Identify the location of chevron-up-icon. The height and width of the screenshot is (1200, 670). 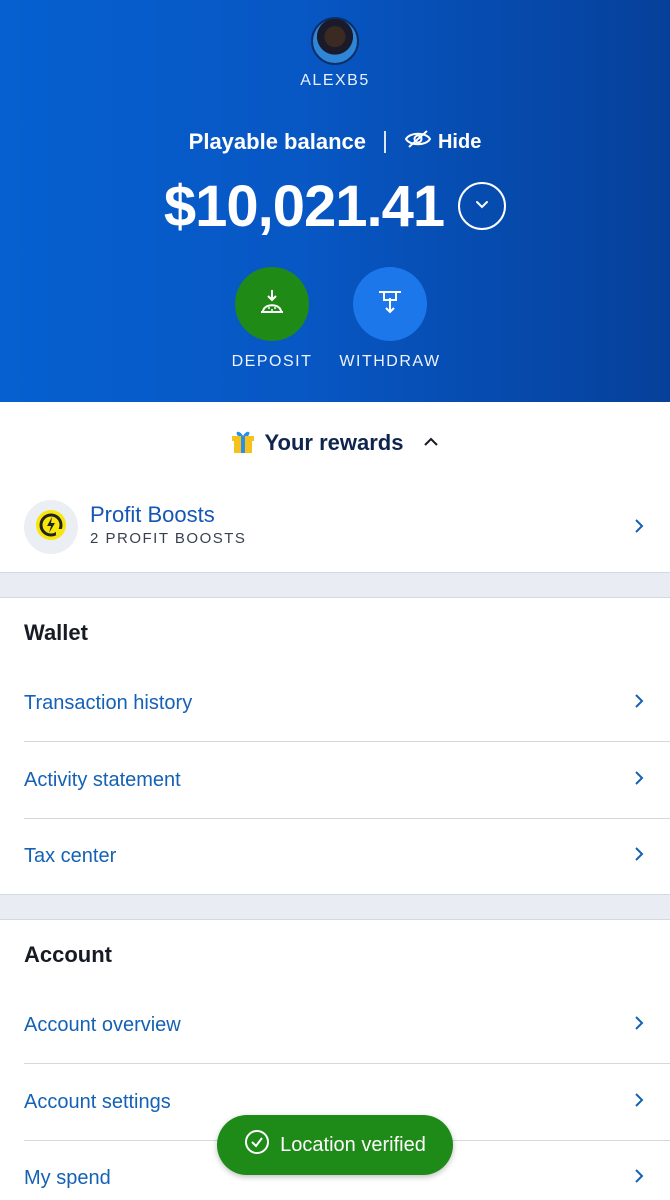
(431, 443).